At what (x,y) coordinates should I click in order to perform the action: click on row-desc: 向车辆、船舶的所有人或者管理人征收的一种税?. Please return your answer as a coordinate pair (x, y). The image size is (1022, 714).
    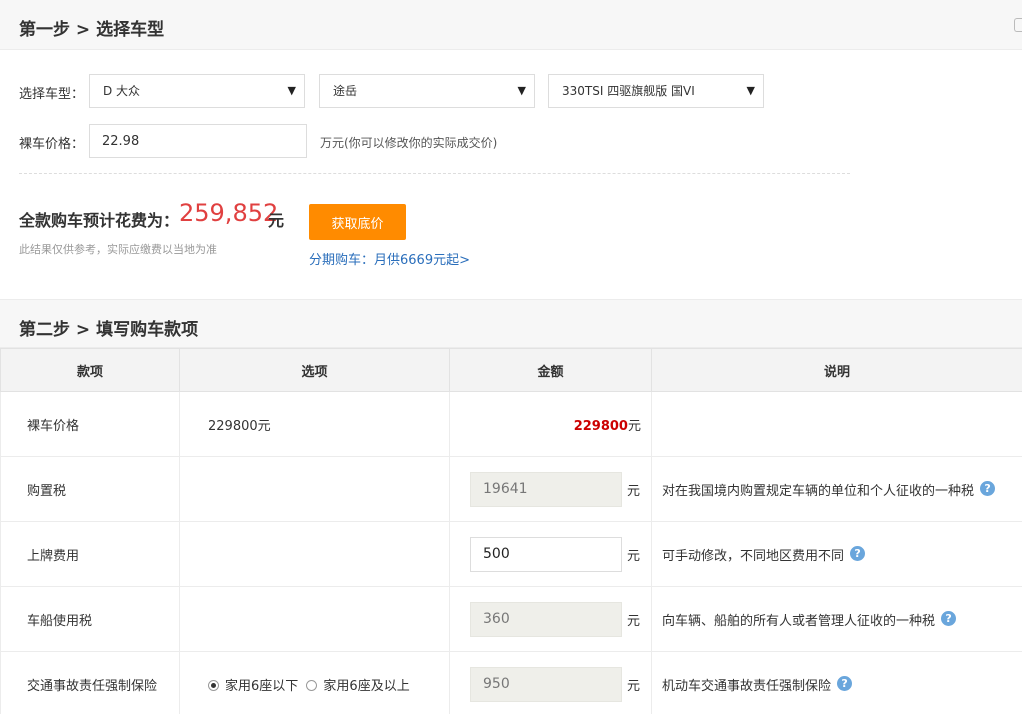
    Looking at the image, I should click on (836, 619).